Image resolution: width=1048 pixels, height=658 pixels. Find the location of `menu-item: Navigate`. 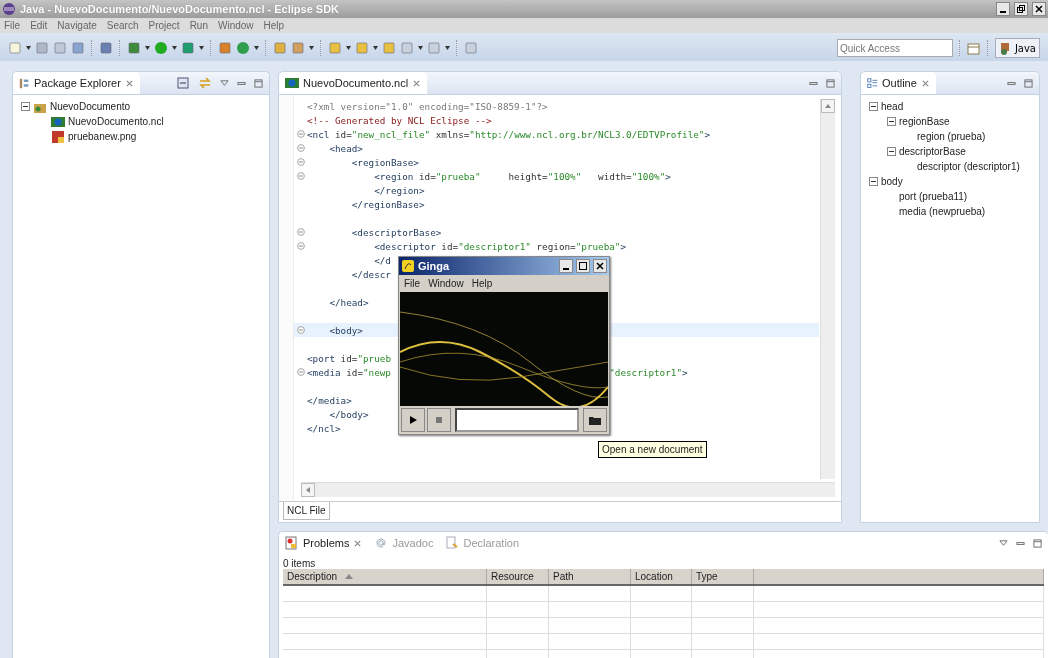

menu-item: Navigate is located at coordinates (77, 25).